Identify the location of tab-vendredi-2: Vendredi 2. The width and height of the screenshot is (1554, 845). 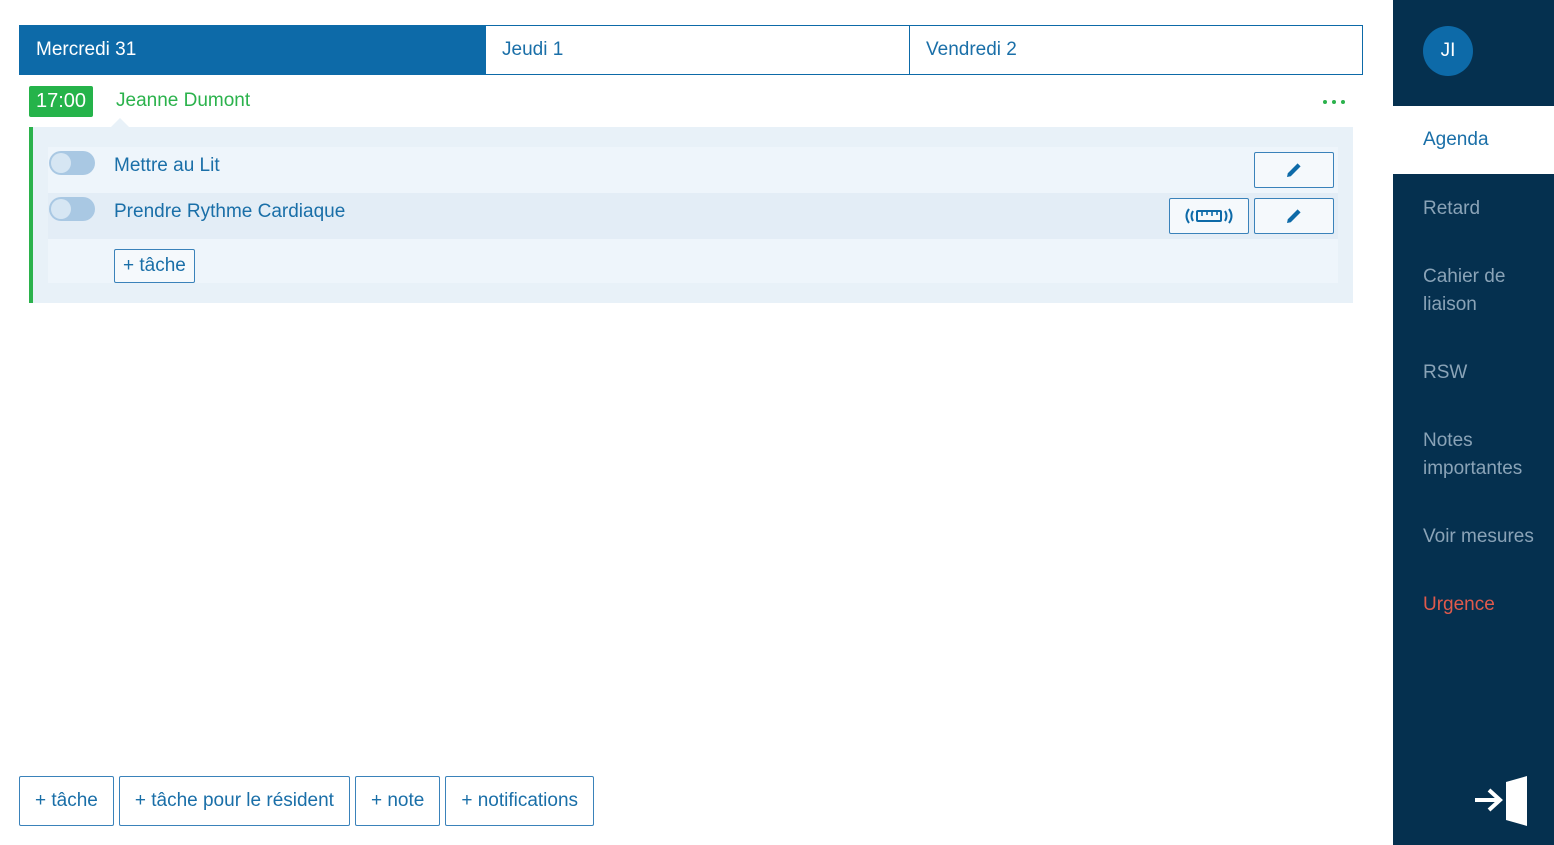
(1135, 50).